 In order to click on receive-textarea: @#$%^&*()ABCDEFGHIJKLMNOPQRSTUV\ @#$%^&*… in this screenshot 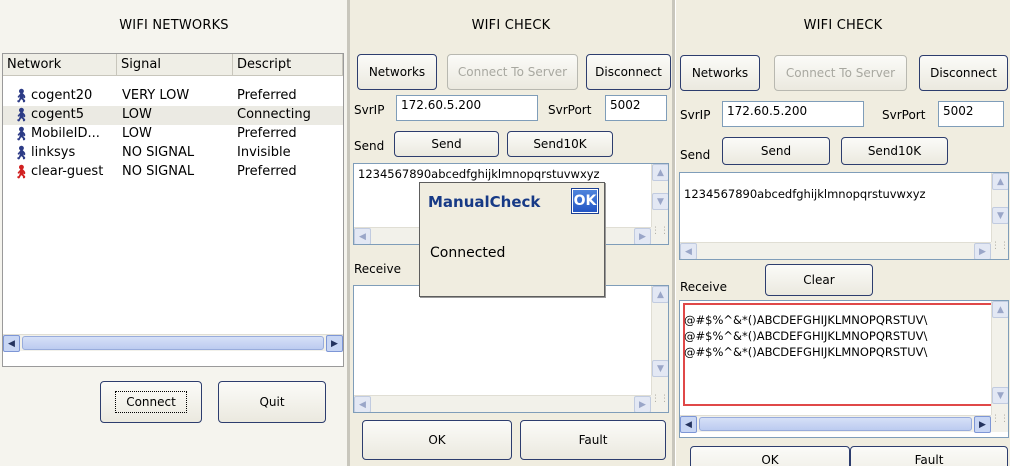, I will do `click(844, 369)`.